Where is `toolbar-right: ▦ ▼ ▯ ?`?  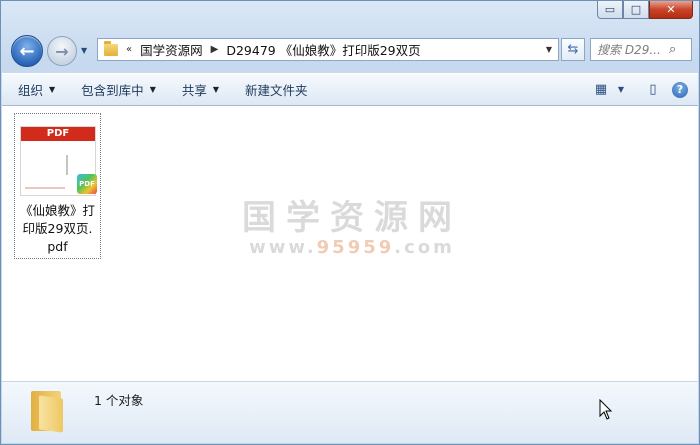 toolbar-right: ▦ ▼ ▯ ? is located at coordinates (643, 90).